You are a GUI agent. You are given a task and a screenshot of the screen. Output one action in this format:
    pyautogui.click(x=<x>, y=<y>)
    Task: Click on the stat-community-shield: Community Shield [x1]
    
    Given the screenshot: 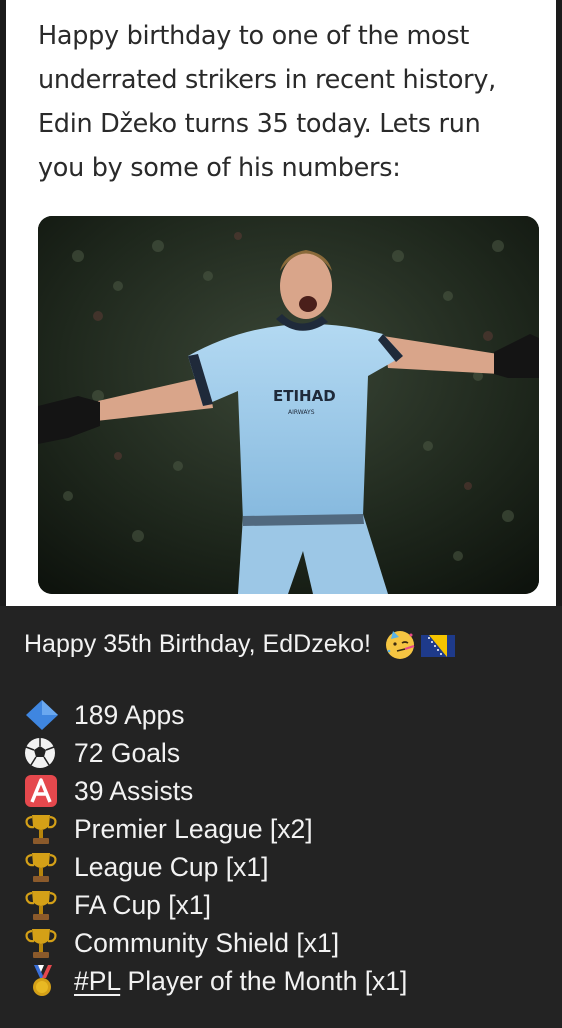 What is the action you would take?
    pyautogui.click(x=214, y=943)
    